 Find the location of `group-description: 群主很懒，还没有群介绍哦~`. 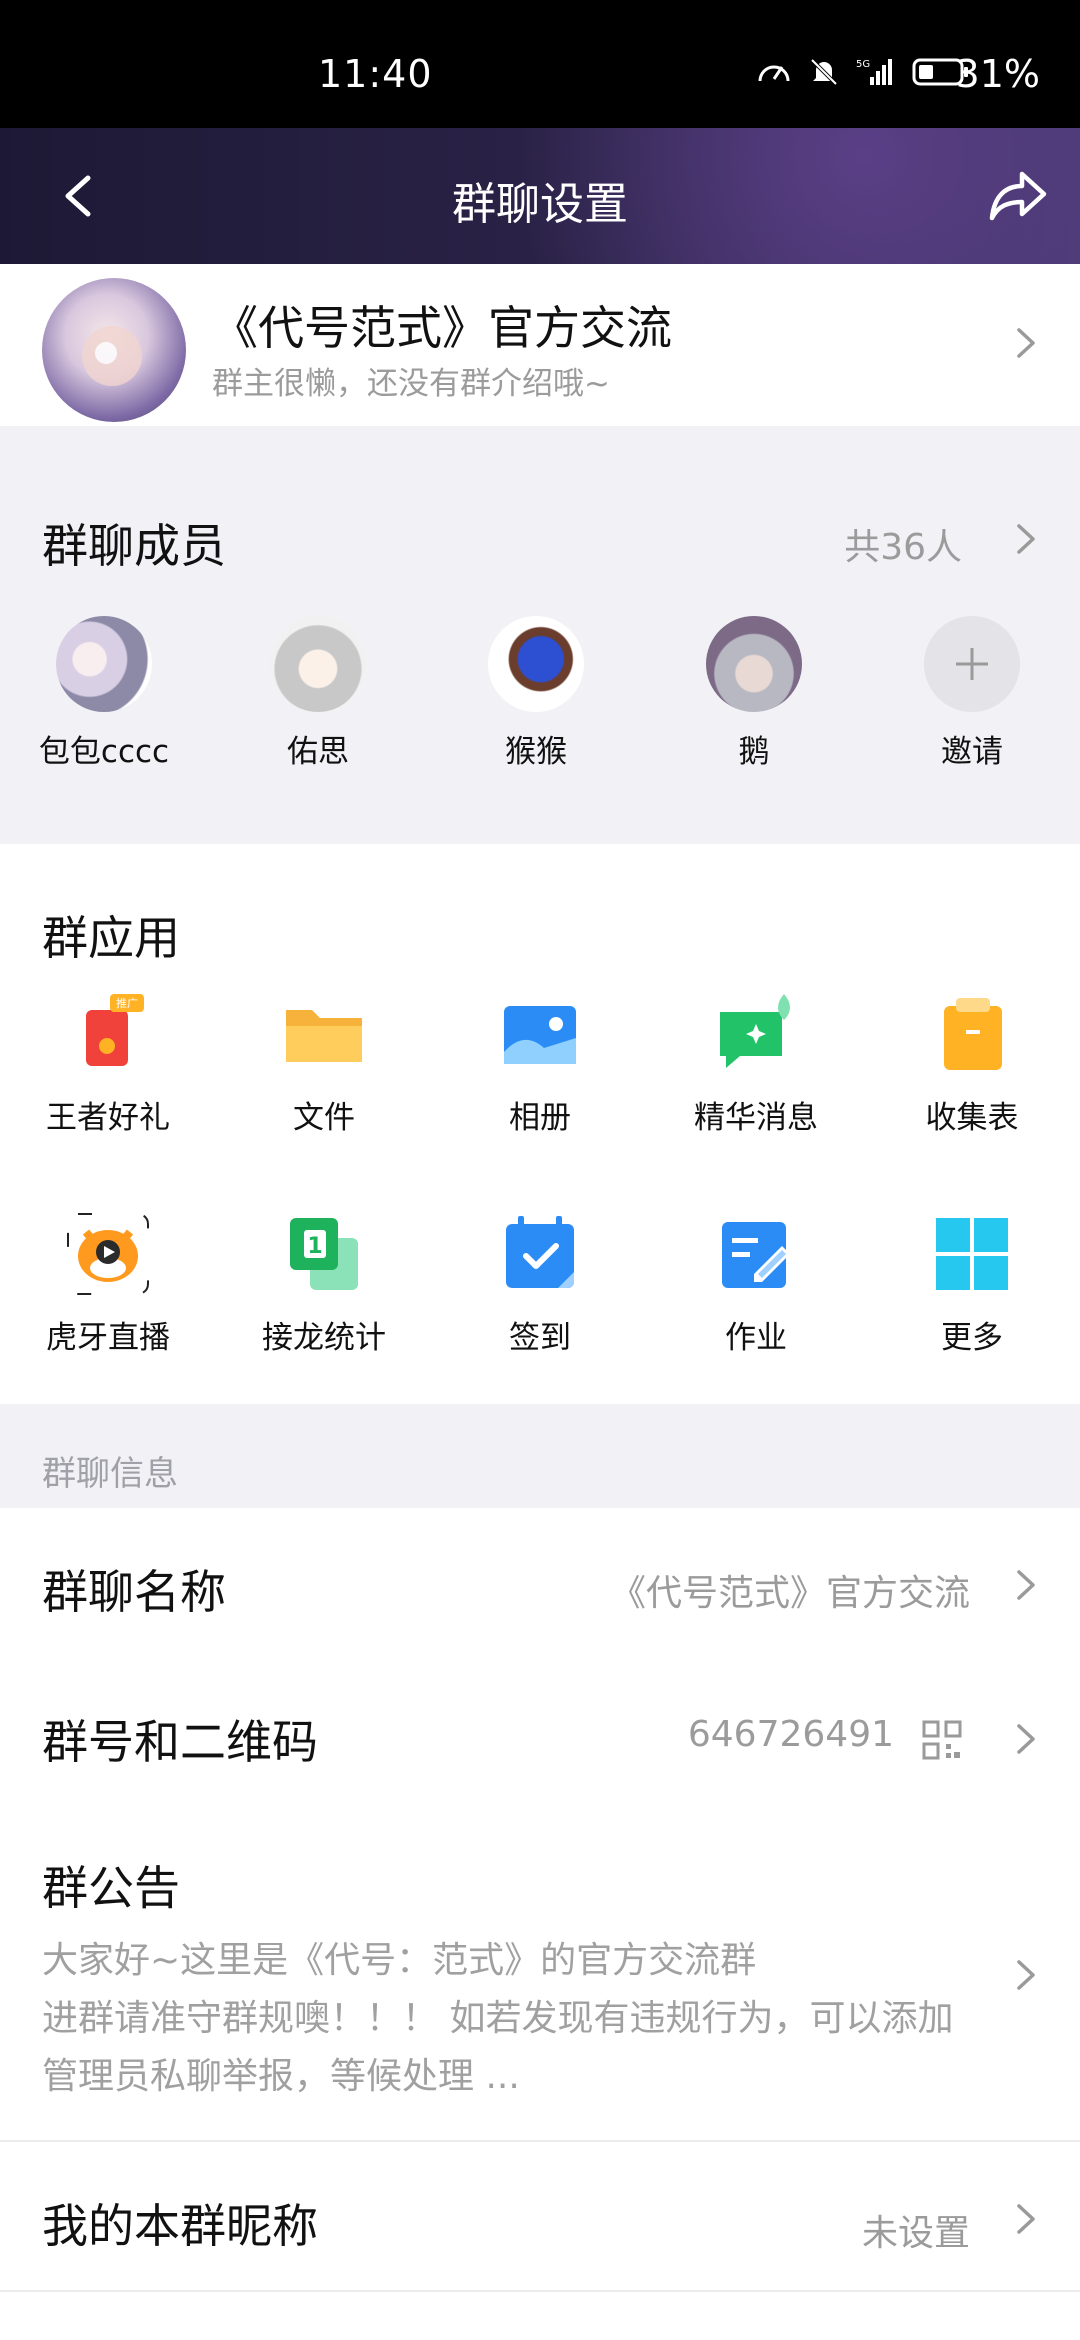

group-description: 群主很懒，还没有群介绍哦~ is located at coordinates (411, 384).